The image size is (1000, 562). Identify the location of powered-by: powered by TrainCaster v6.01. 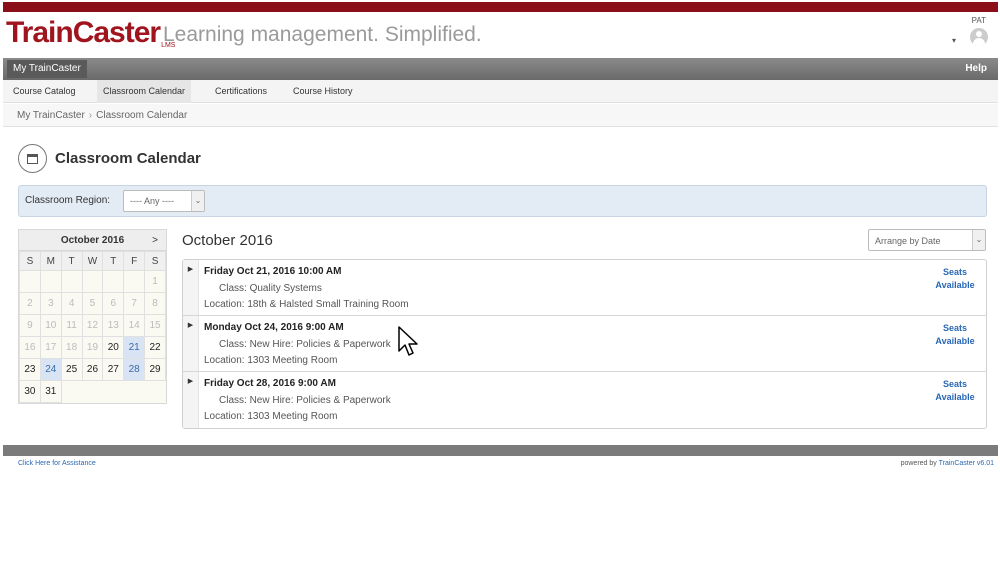
(947, 463).